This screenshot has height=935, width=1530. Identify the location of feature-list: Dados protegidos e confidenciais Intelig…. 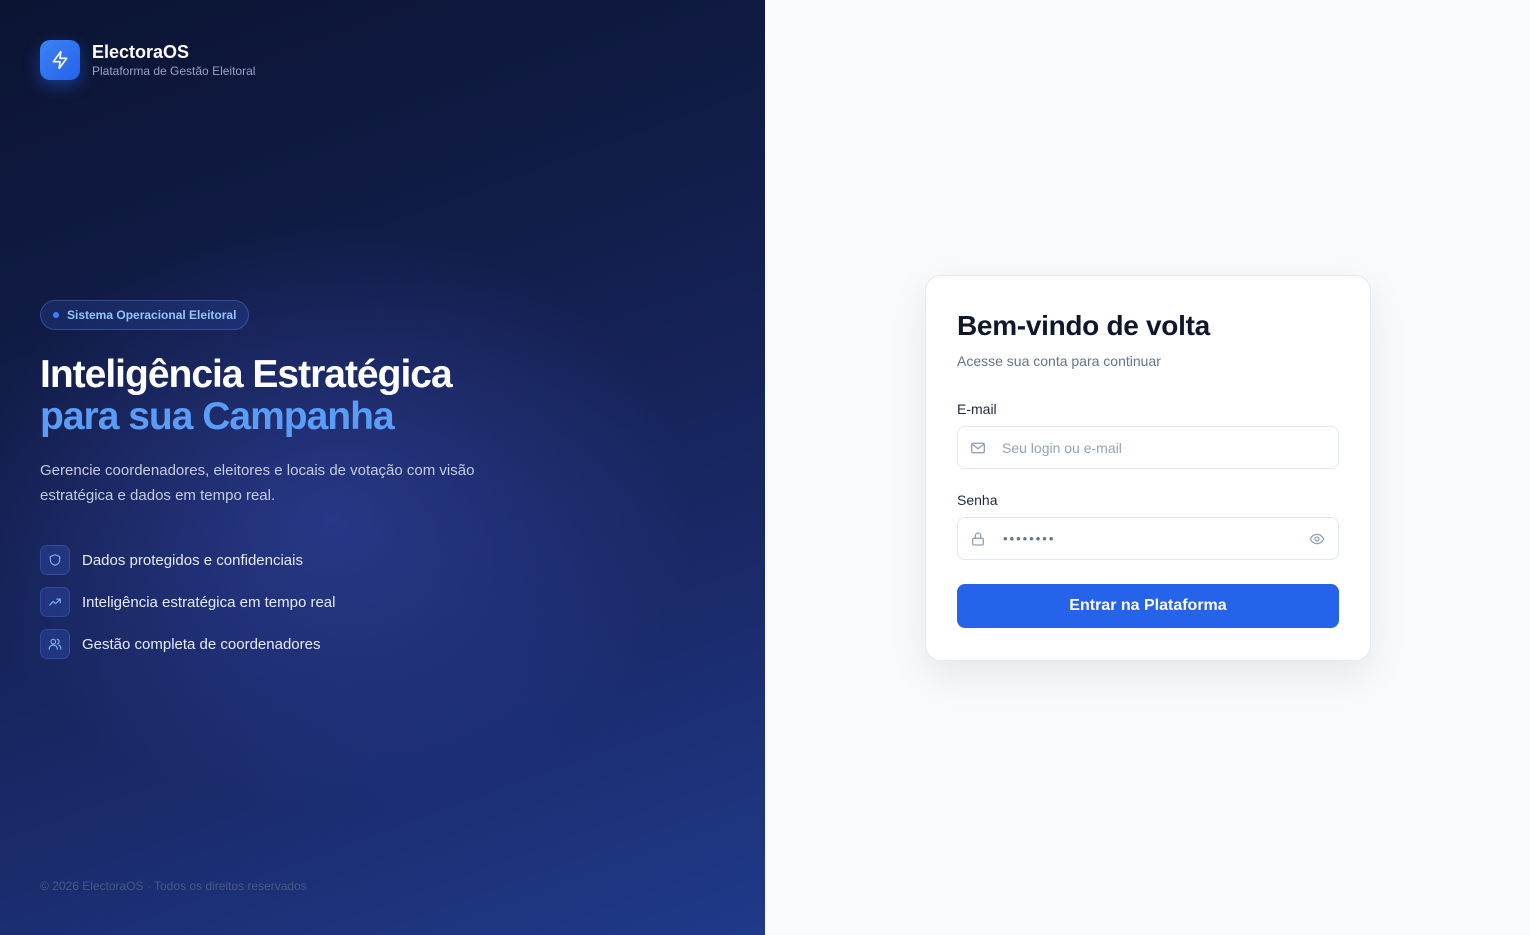
(187, 608).